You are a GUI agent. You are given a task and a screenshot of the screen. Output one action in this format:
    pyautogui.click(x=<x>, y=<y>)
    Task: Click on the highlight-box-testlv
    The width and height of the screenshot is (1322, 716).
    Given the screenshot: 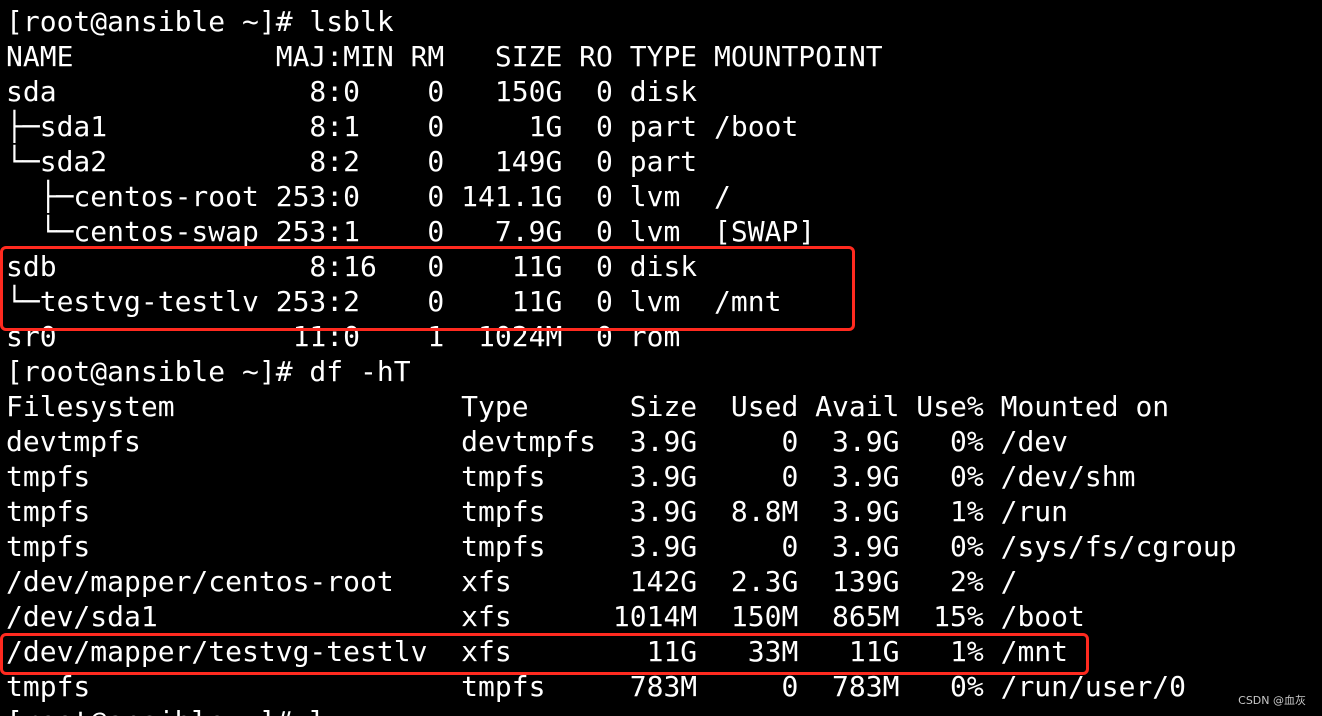 What is the action you would take?
    pyautogui.click(x=544, y=654)
    